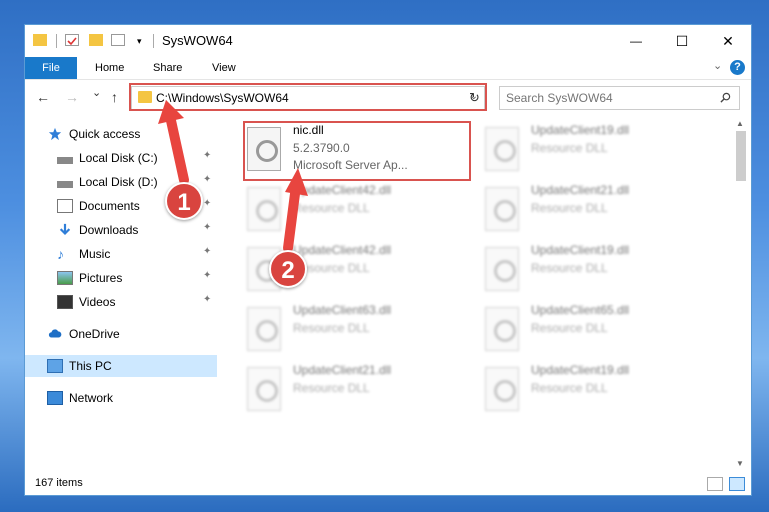 The width and height of the screenshot is (769, 512). Describe the element at coordinates (357, 151) in the screenshot. I see `file-highlight-box` at that location.